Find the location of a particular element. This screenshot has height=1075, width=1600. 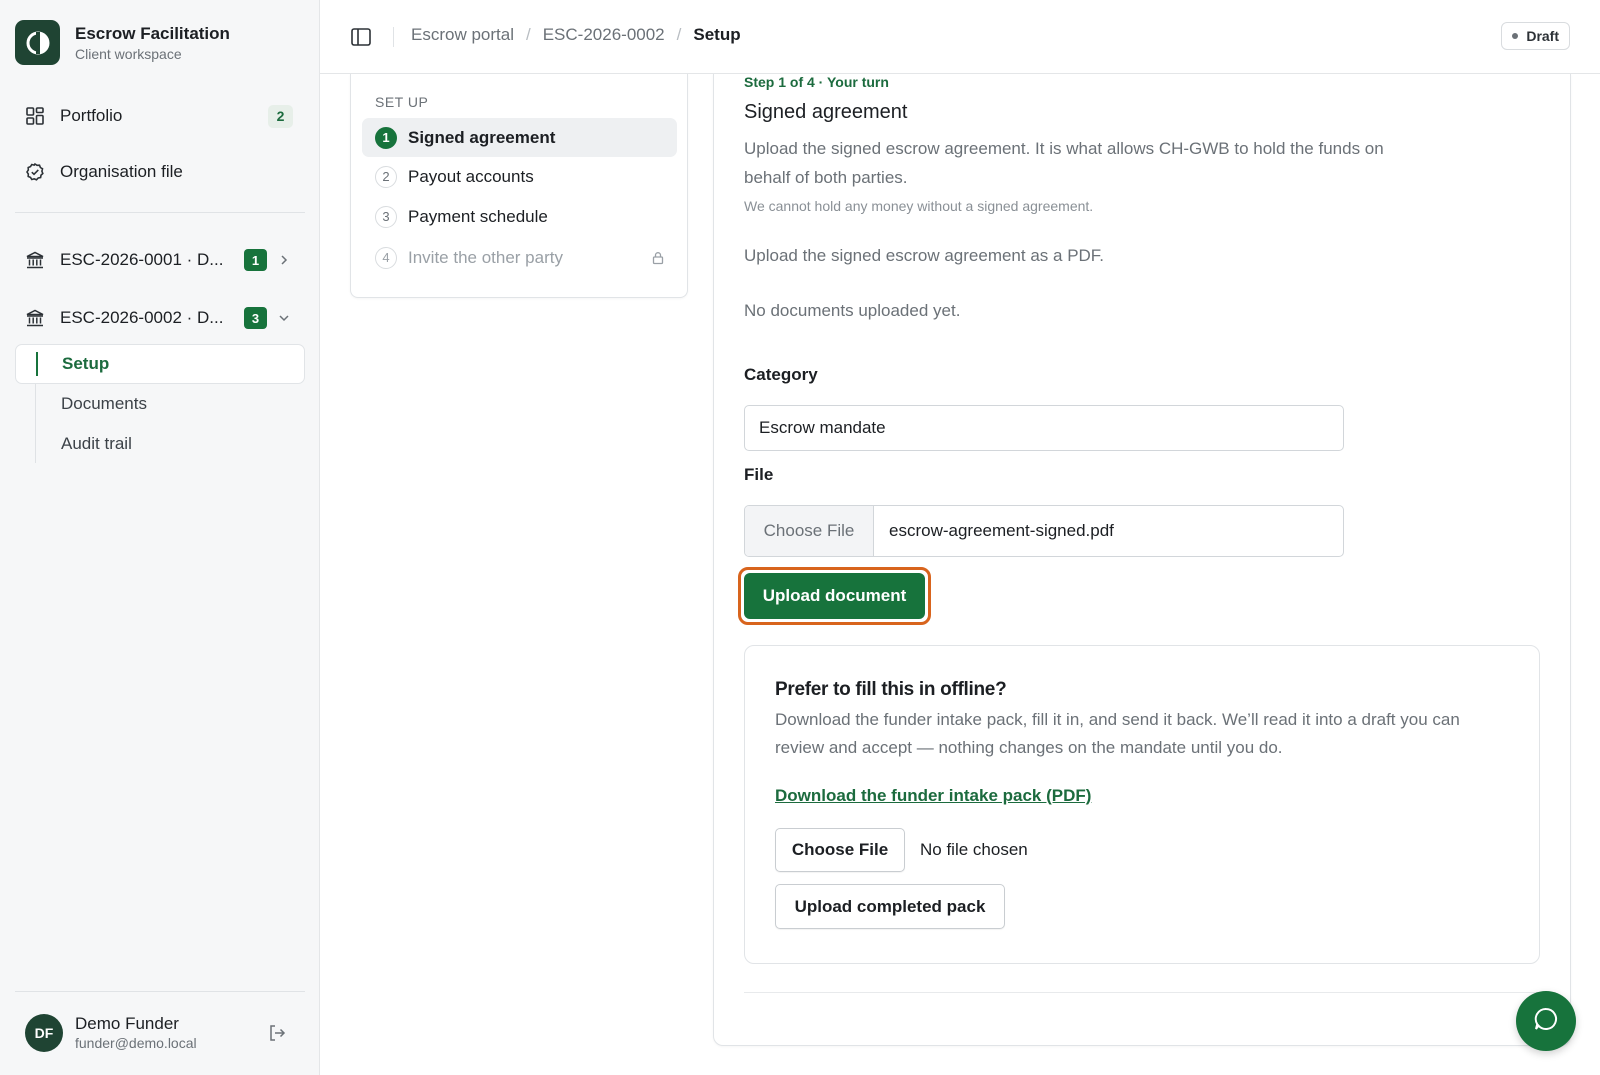

status-label: Draft is located at coordinates (1542, 36).